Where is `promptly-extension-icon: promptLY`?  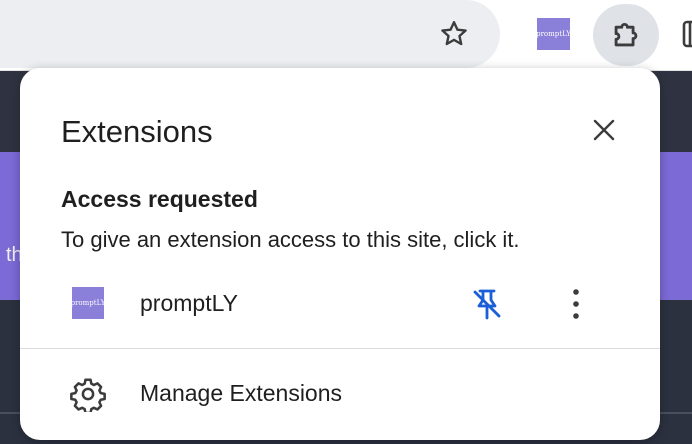 promptly-extension-icon: promptLY is located at coordinates (88, 303).